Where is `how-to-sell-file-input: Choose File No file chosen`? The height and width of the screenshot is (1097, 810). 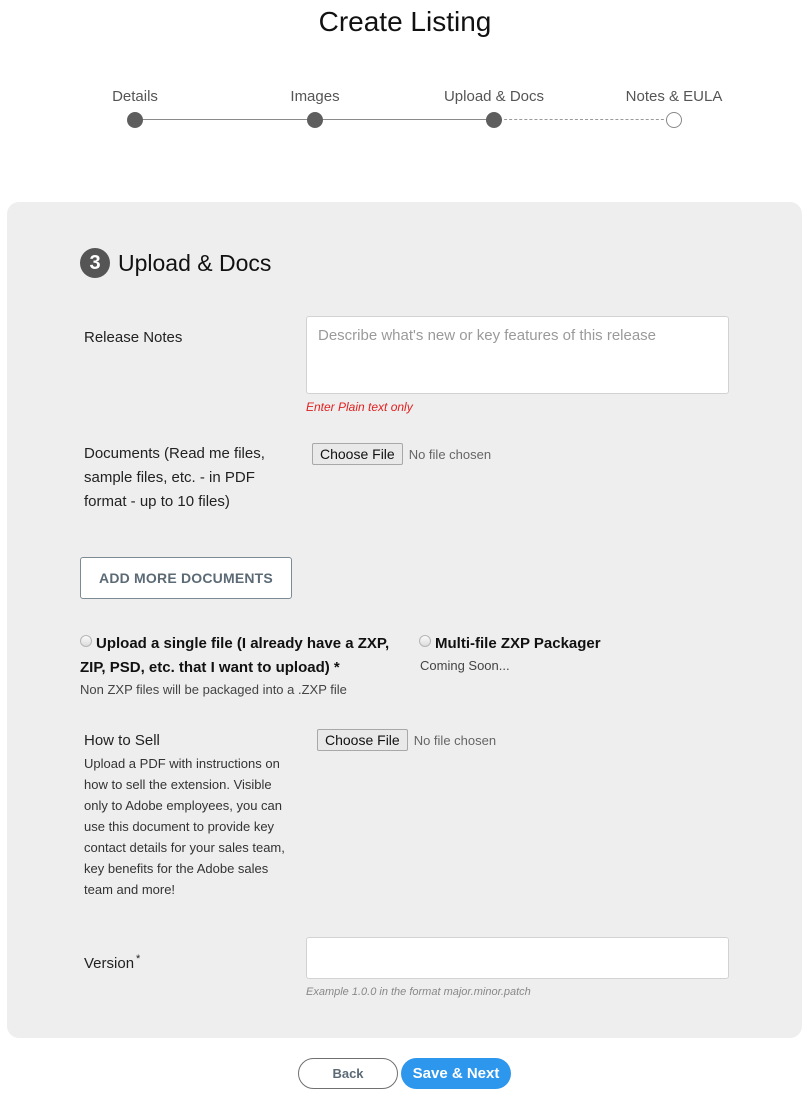 how-to-sell-file-input: Choose File No file chosen is located at coordinates (406, 740).